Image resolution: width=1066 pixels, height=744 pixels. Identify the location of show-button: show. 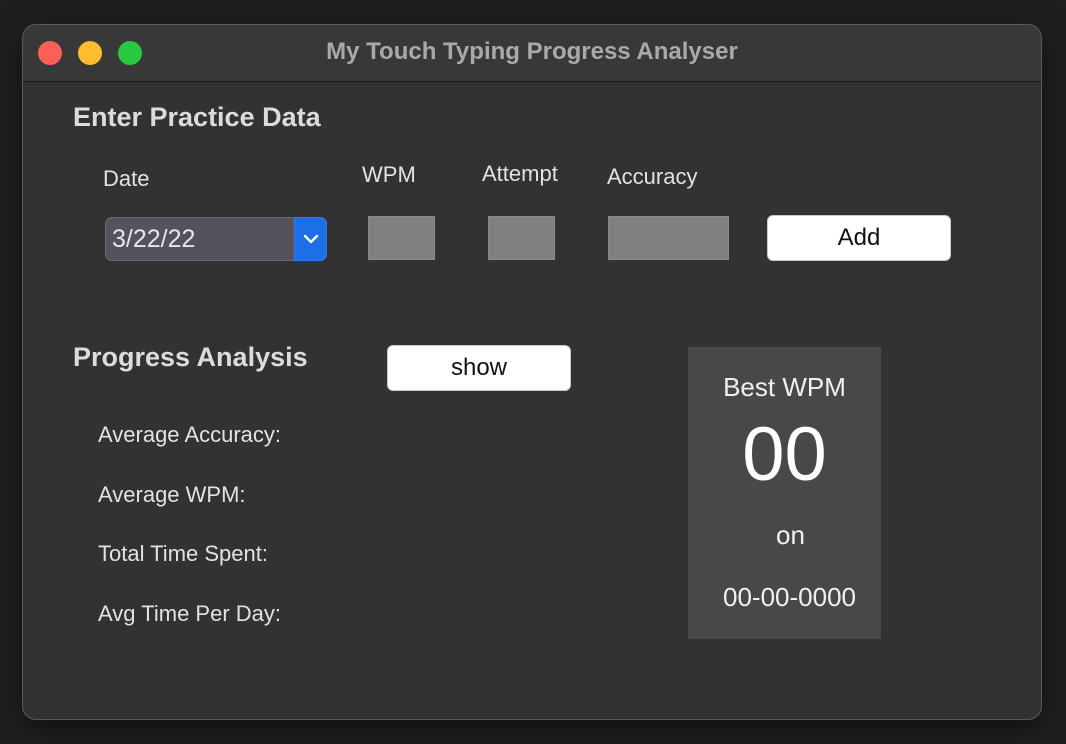
(479, 368).